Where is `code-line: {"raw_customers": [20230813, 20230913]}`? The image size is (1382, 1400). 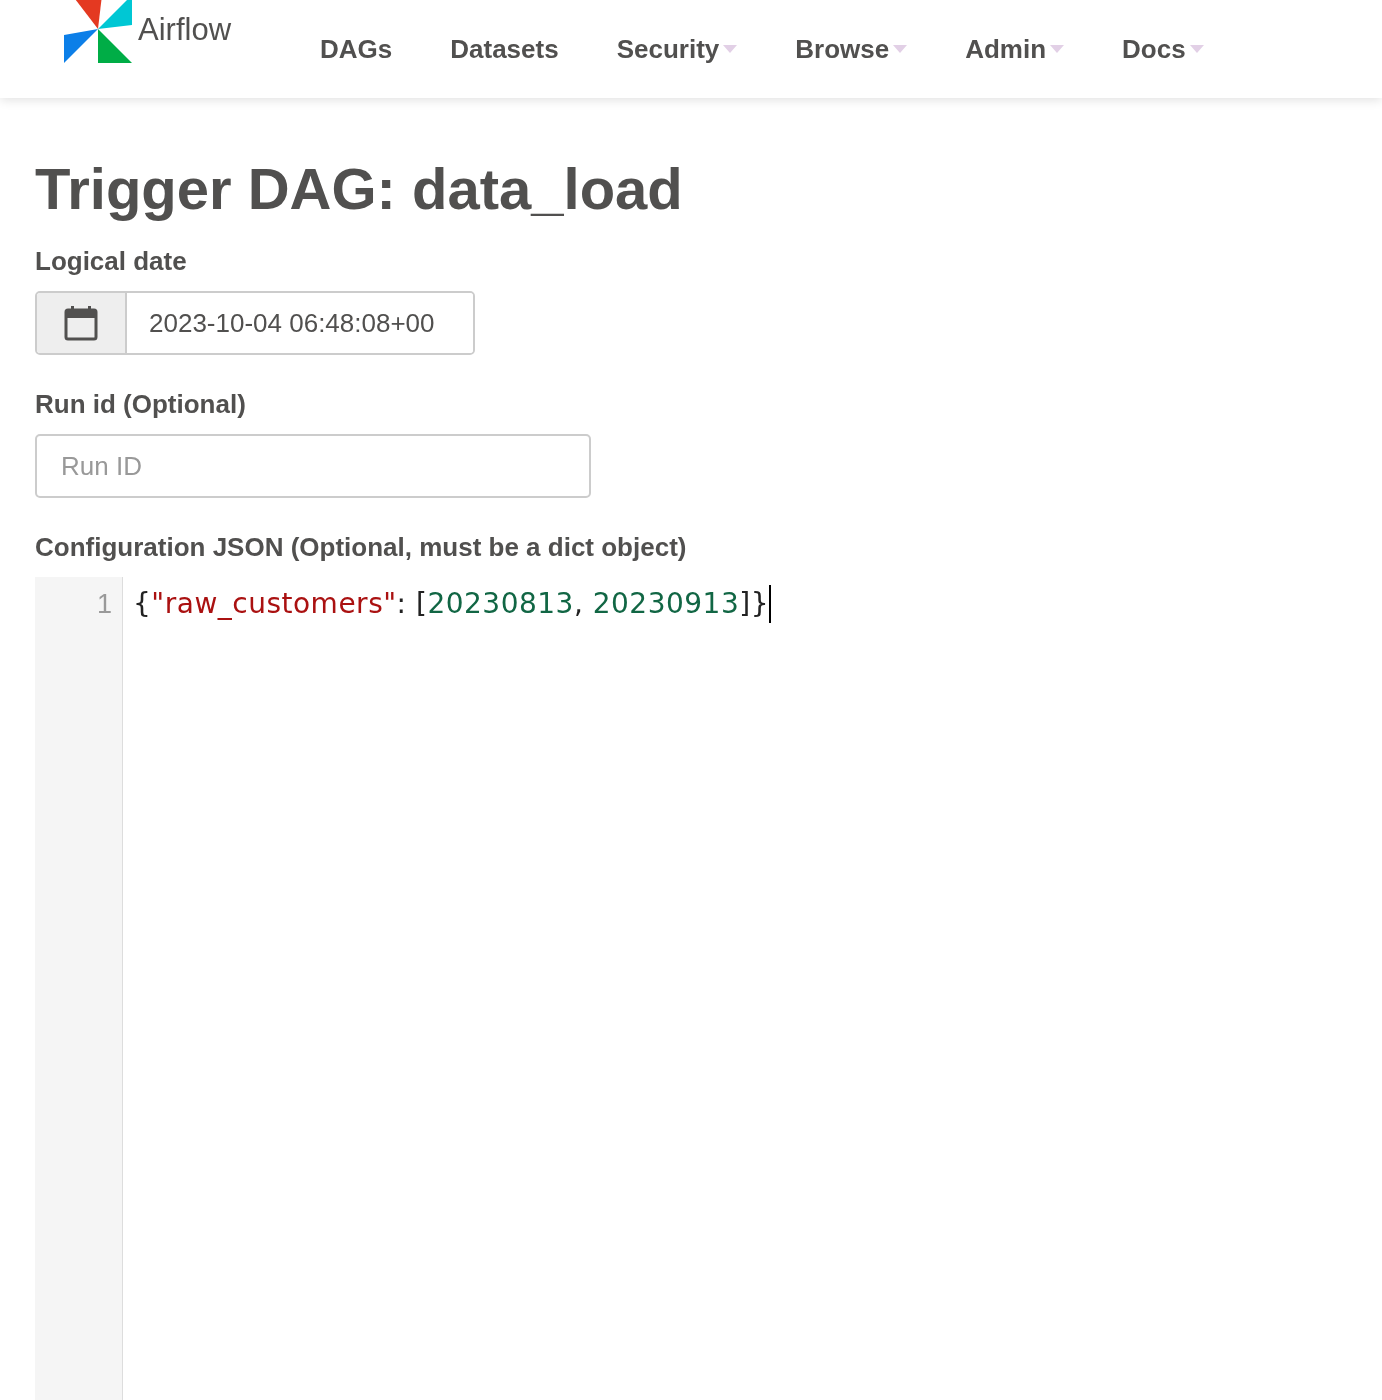 code-line: {"raw_customers": [20230813, 20230913]} is located at coordinates (452, 604).